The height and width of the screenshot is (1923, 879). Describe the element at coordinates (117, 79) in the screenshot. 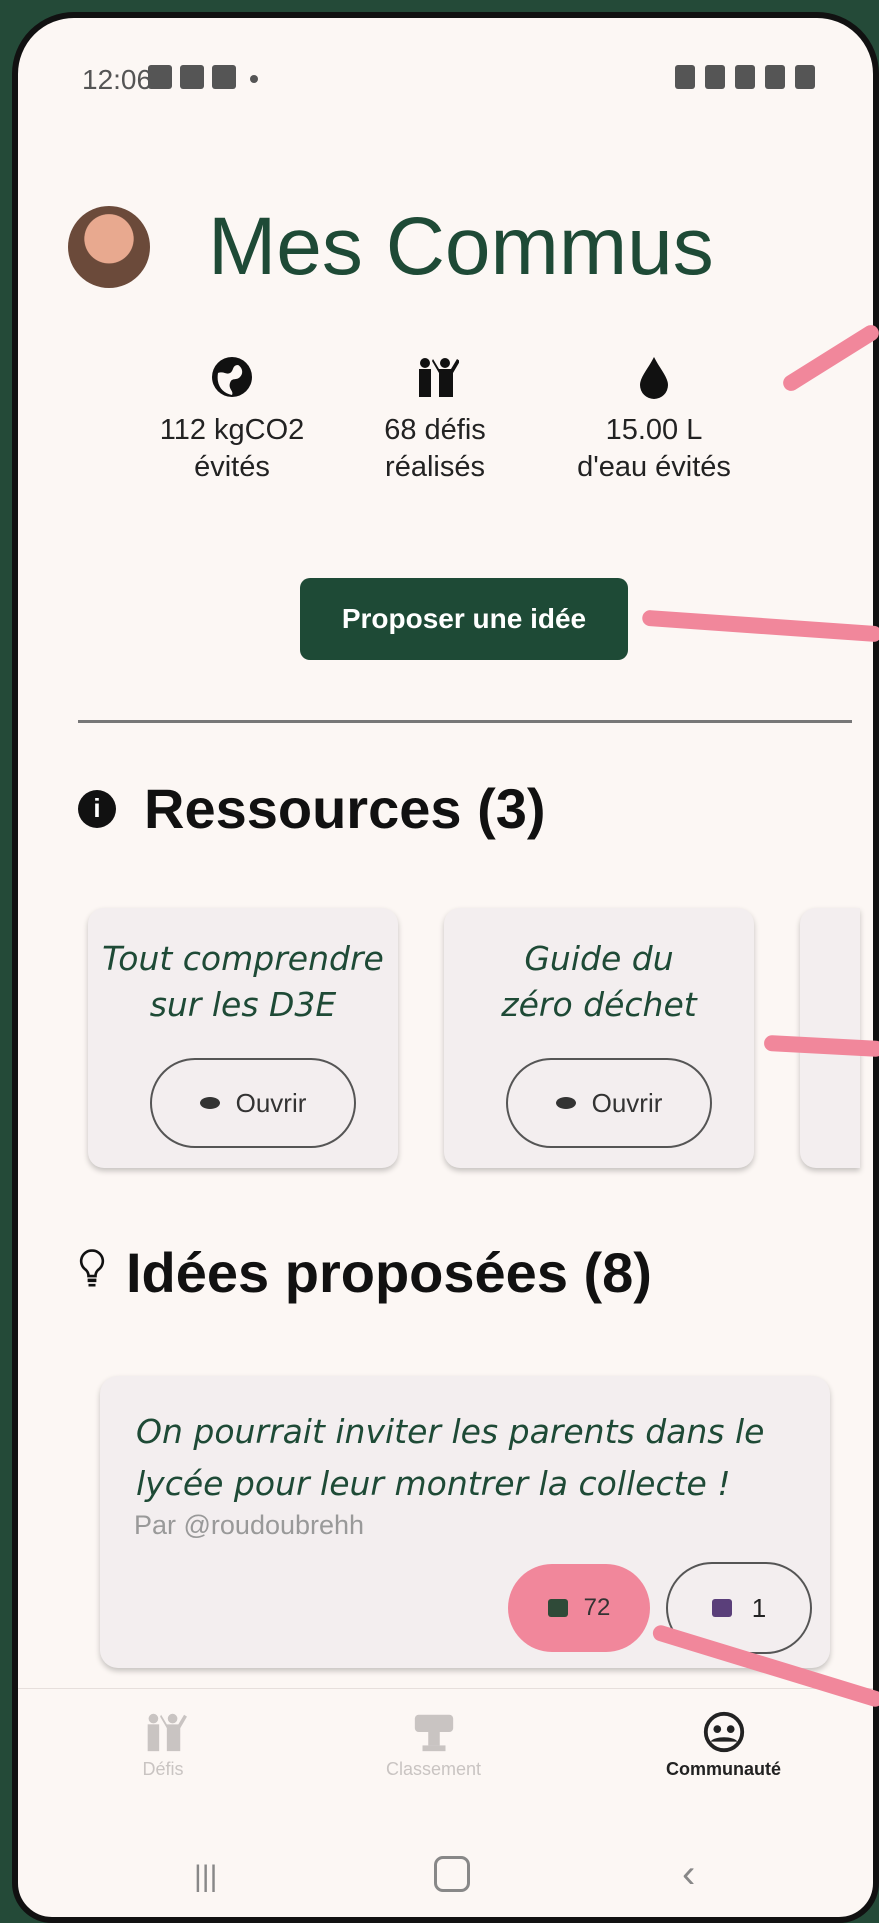

I see `status-time: 12:06` at that location.